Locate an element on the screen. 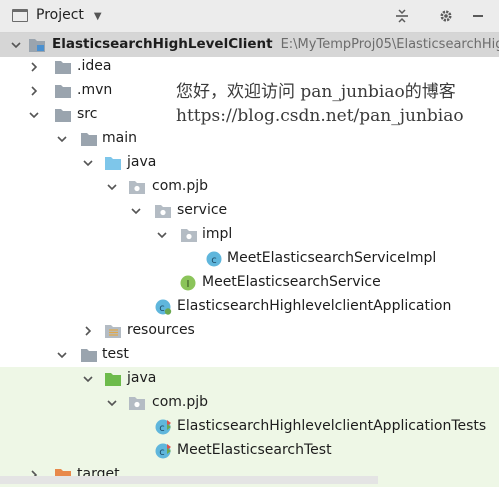 The width and height of the screenshot is (499, 489). tree-row-service: service is located at coordinates (249, 211).